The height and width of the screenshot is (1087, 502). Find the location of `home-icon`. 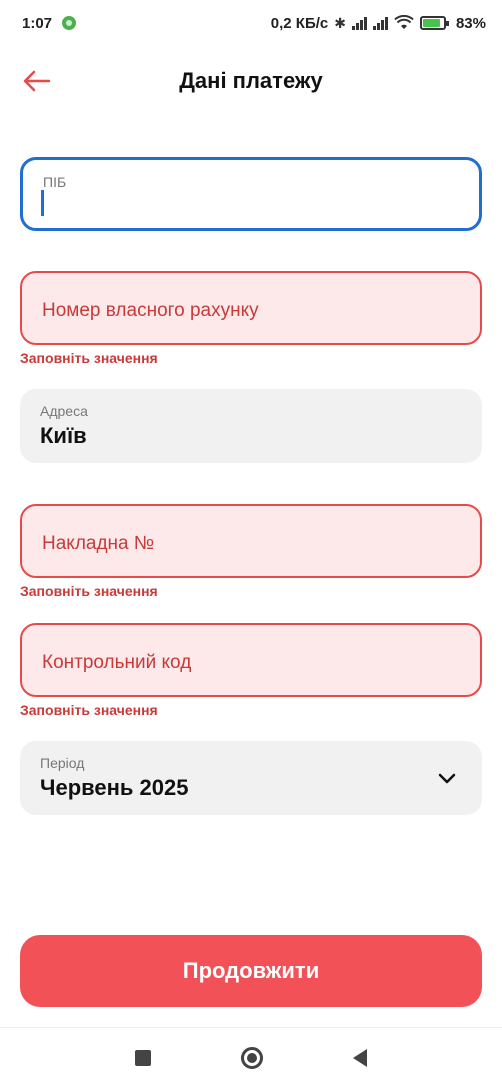

home-icon is located at coordinates (252, 1057).